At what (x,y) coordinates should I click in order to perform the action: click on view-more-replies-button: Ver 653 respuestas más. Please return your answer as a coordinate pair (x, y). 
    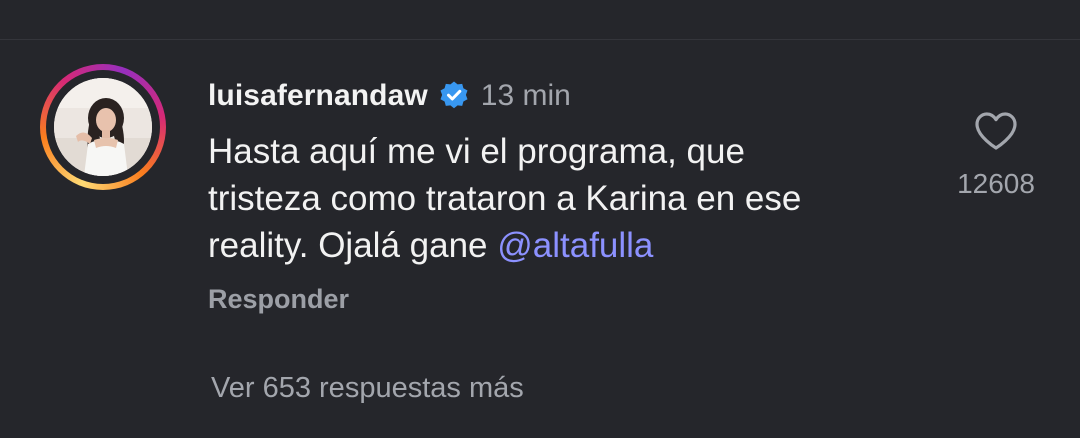
    Looking at the image, I should click on (367, 388).